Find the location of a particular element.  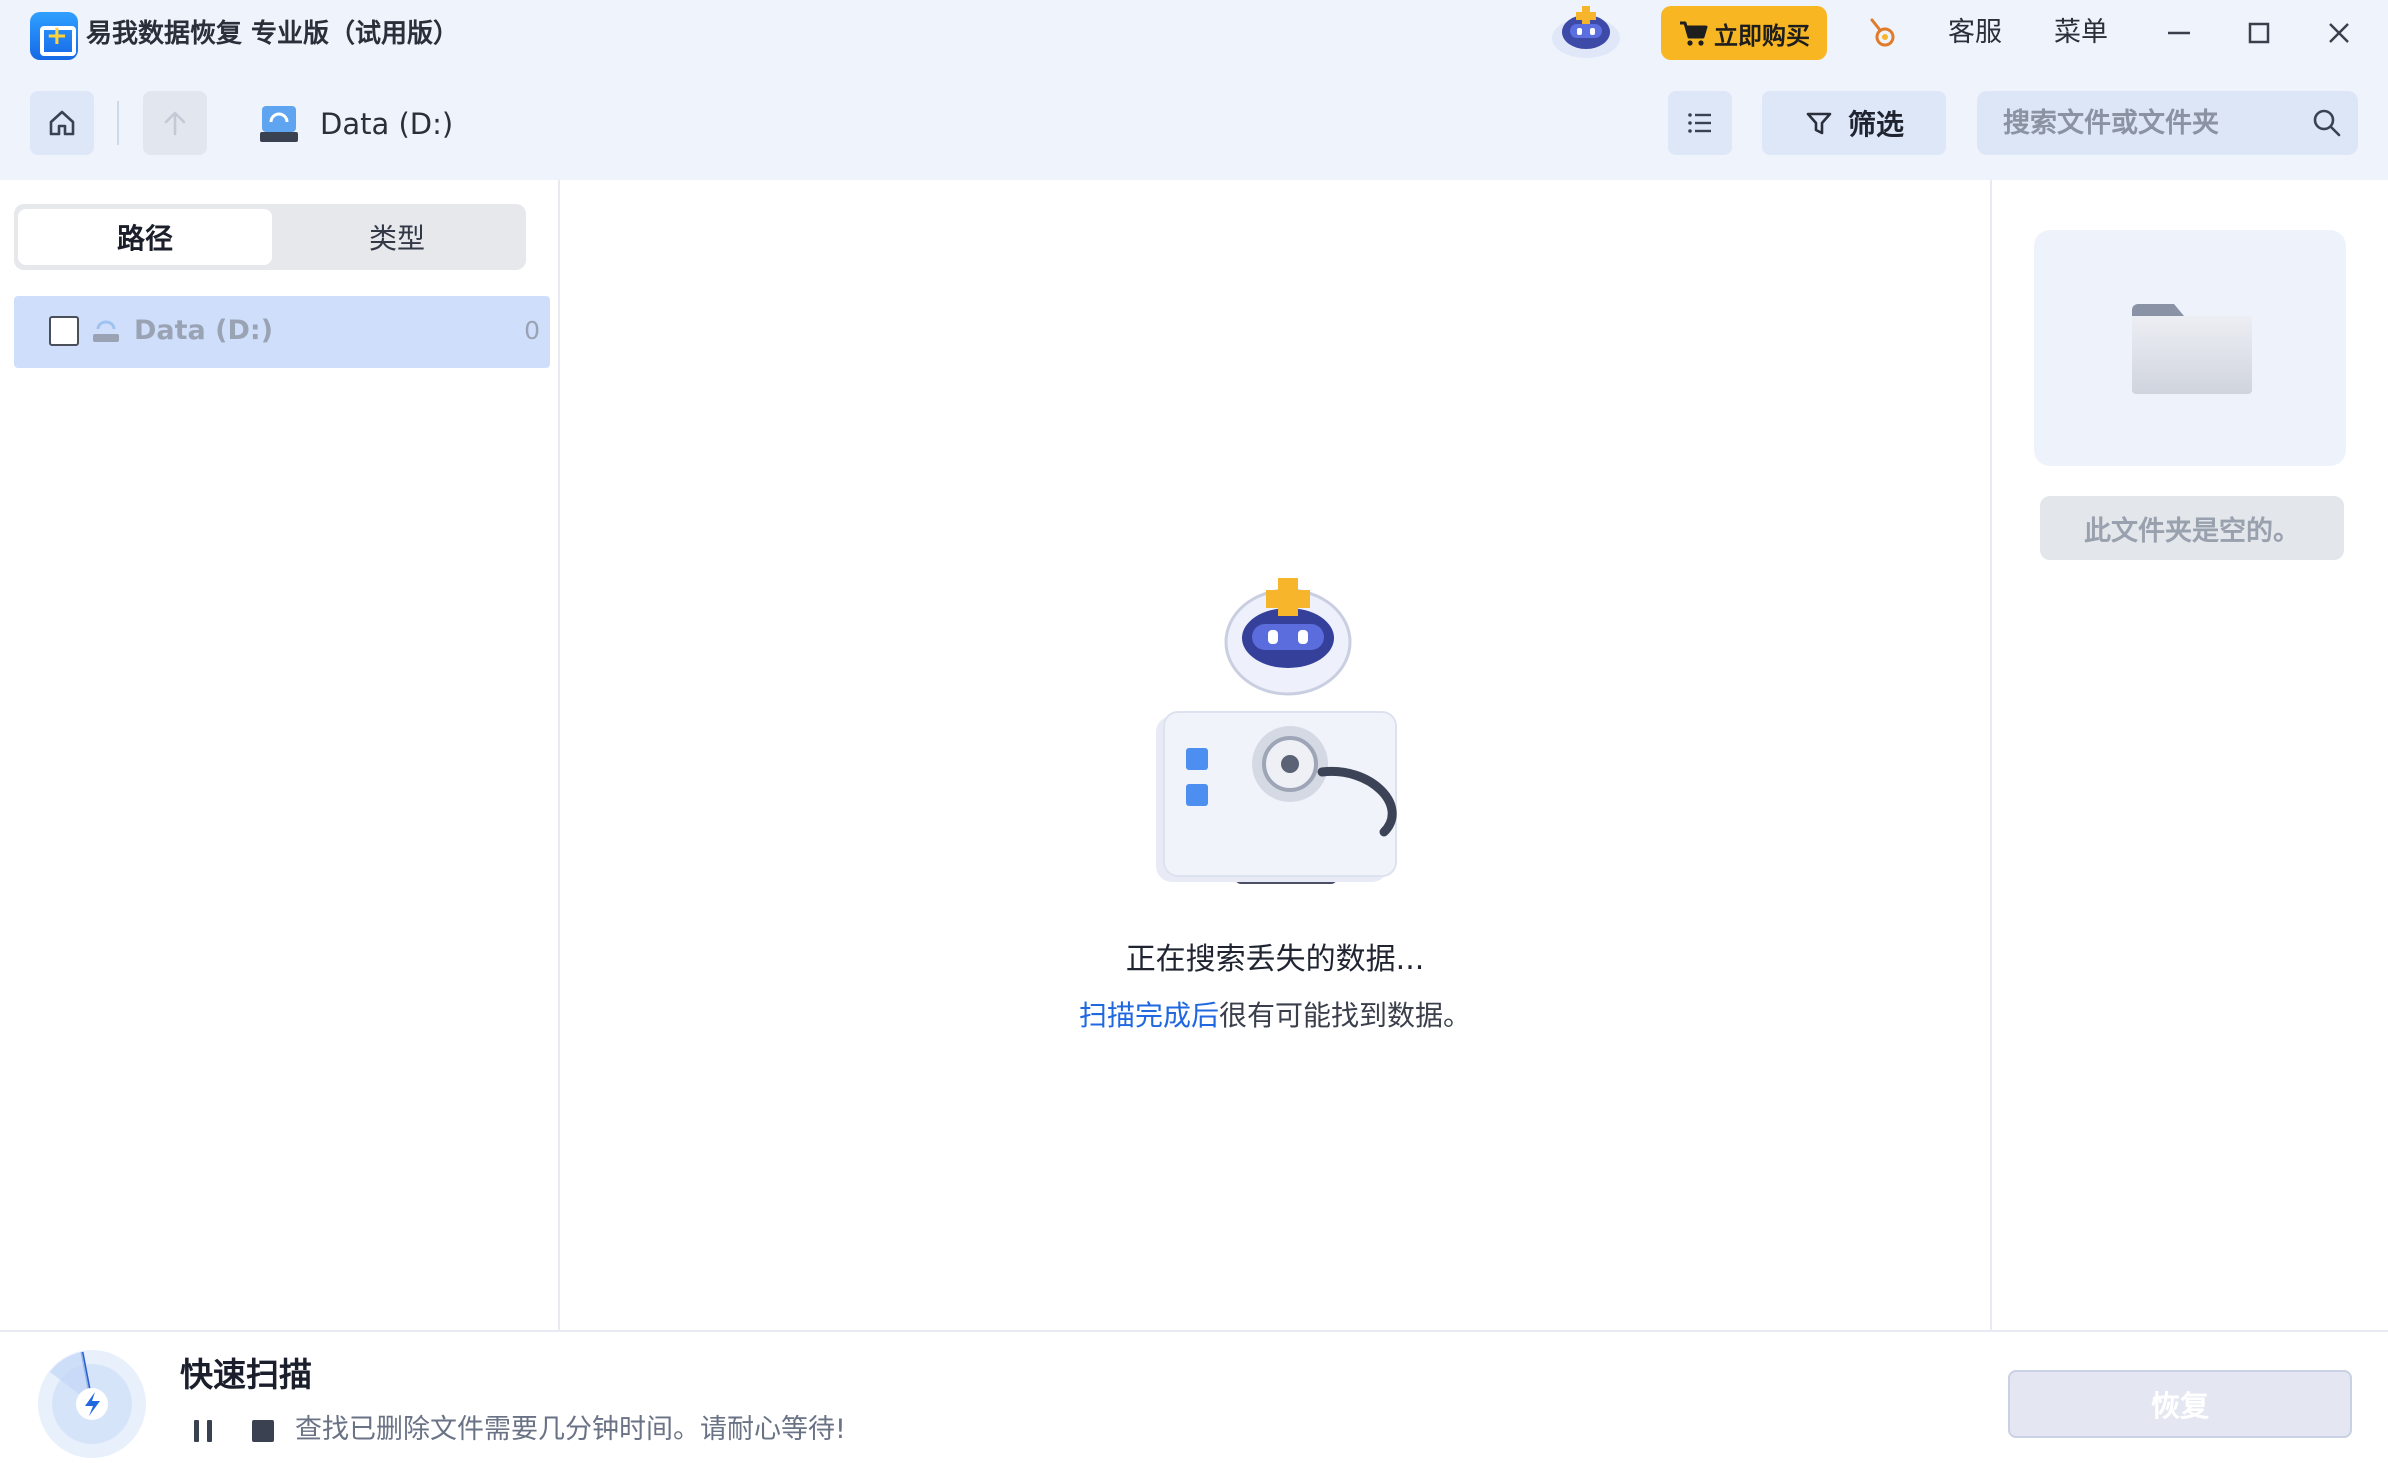

filter-label: 筛选 is located at coordinates (1875, 124).